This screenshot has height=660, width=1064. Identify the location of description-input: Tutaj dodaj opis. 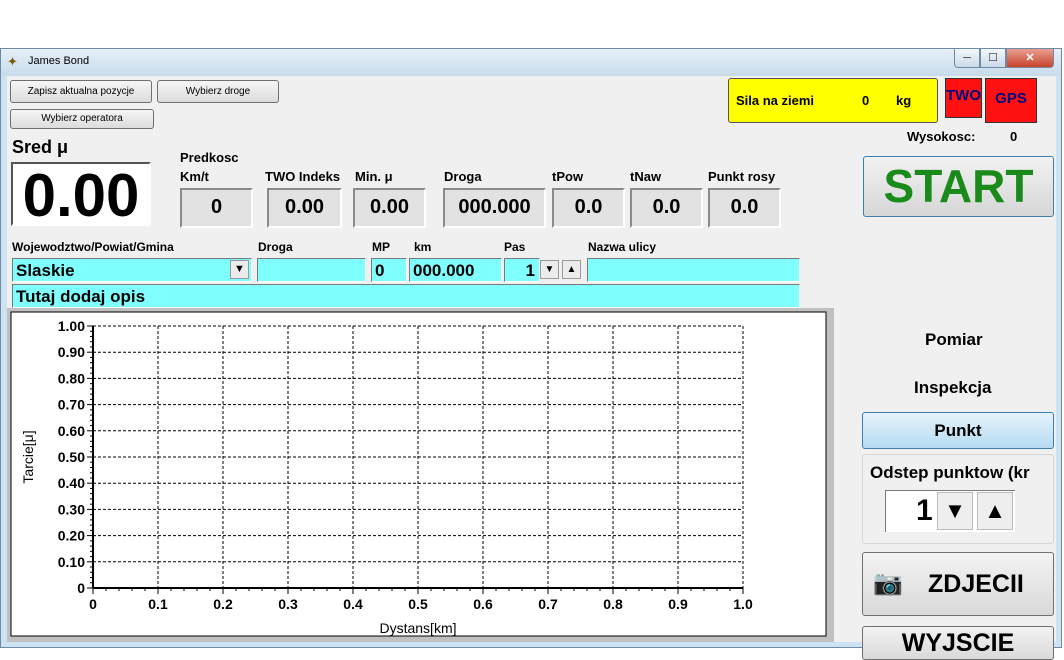
(406, 296).